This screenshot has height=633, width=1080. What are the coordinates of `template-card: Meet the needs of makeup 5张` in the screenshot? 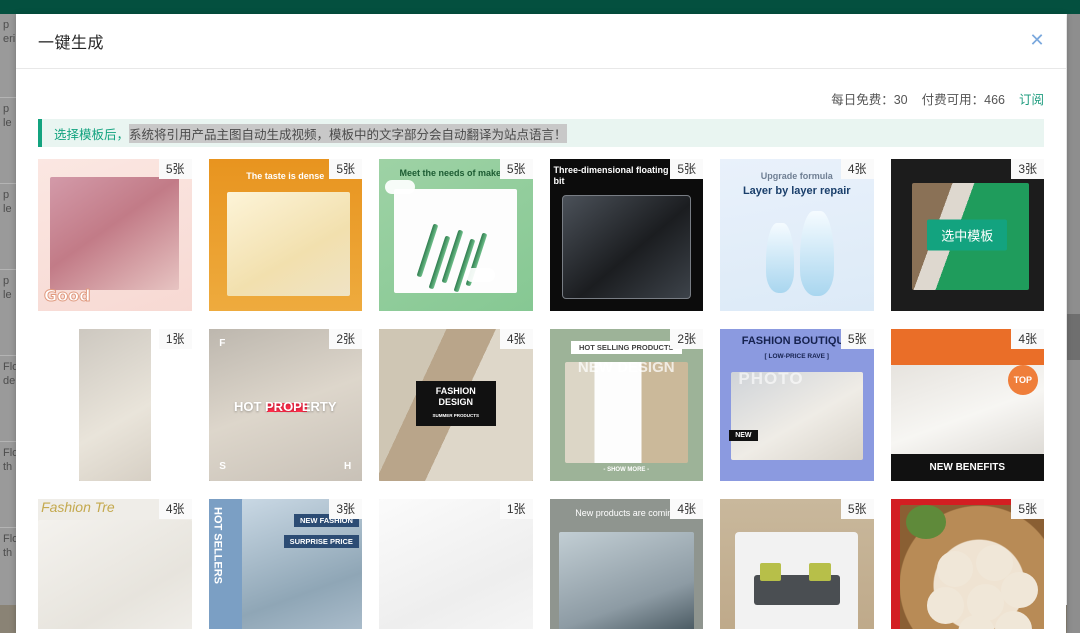 It's located at (456, 235).